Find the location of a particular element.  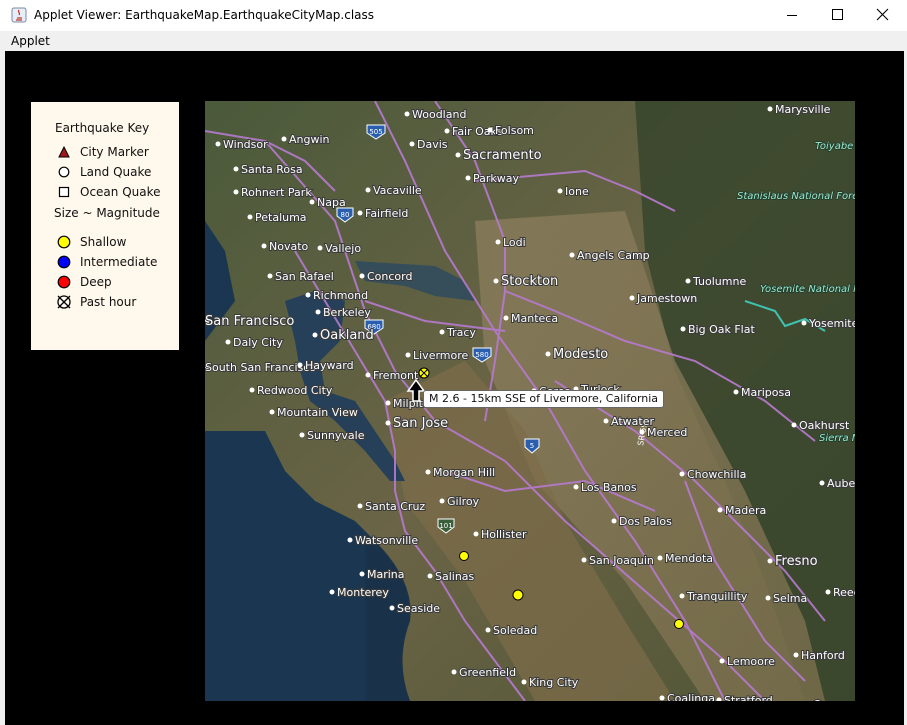

key-row-city: City Marker is located at coordinates (105, 152).